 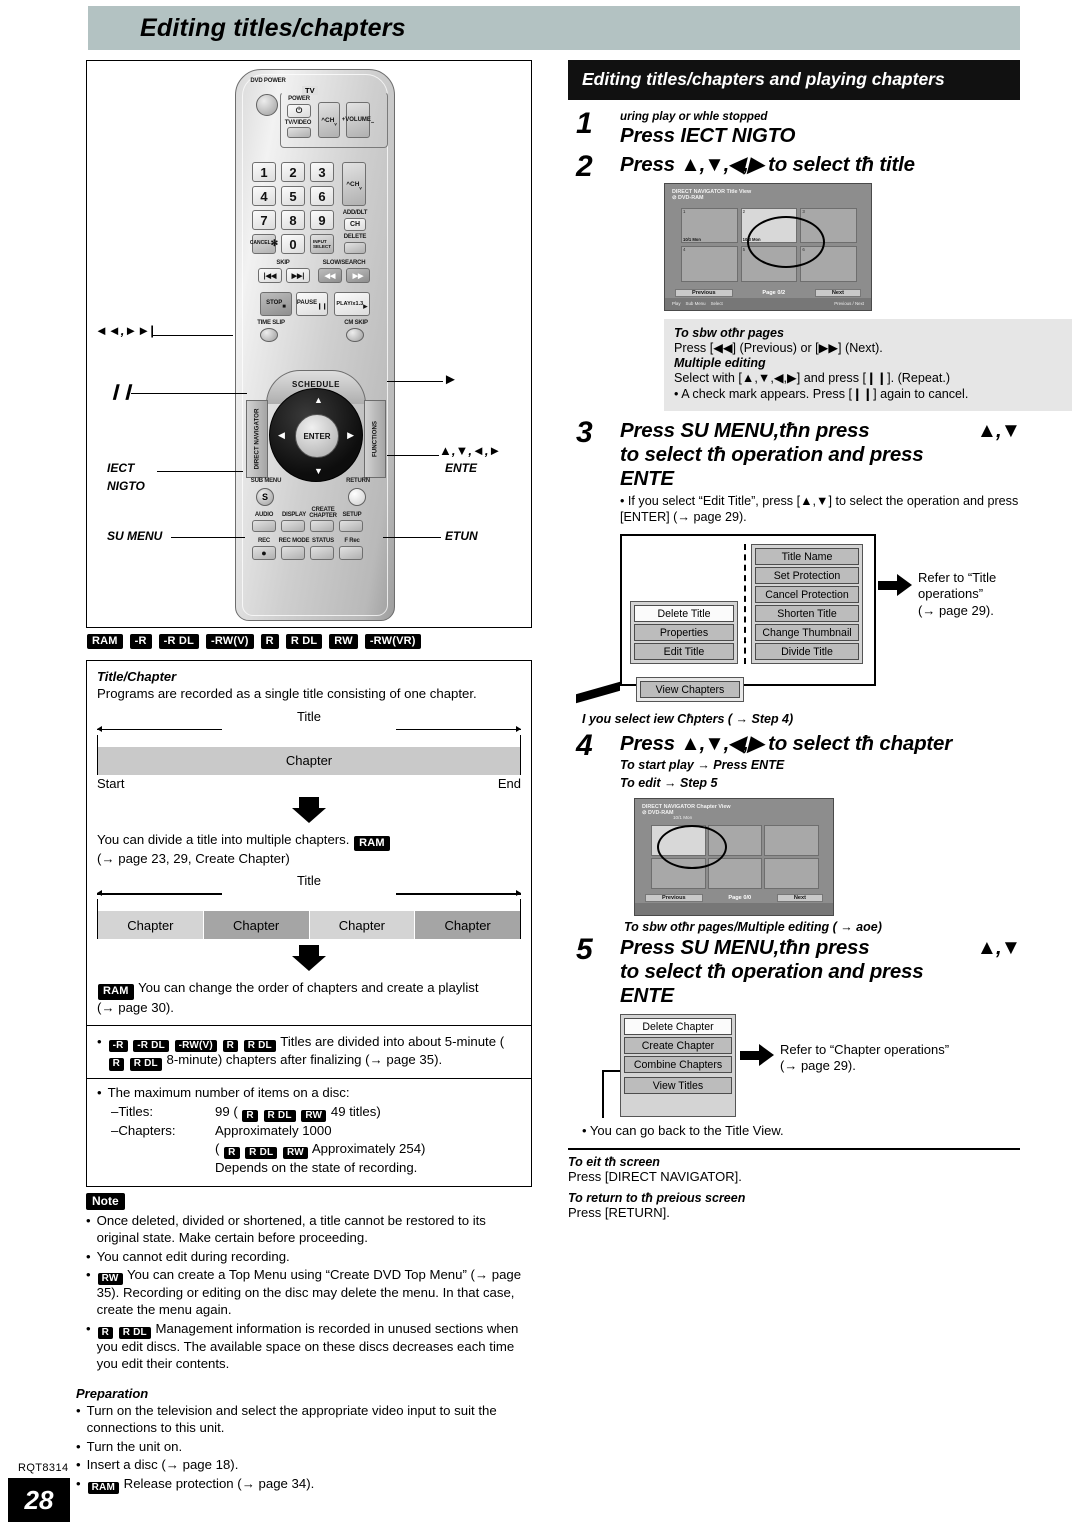 What do you see at coordinates (956, 610) in the screenshot?
I see `title-refer-l3: (→ page 29).` at bounding box center [956, 610].